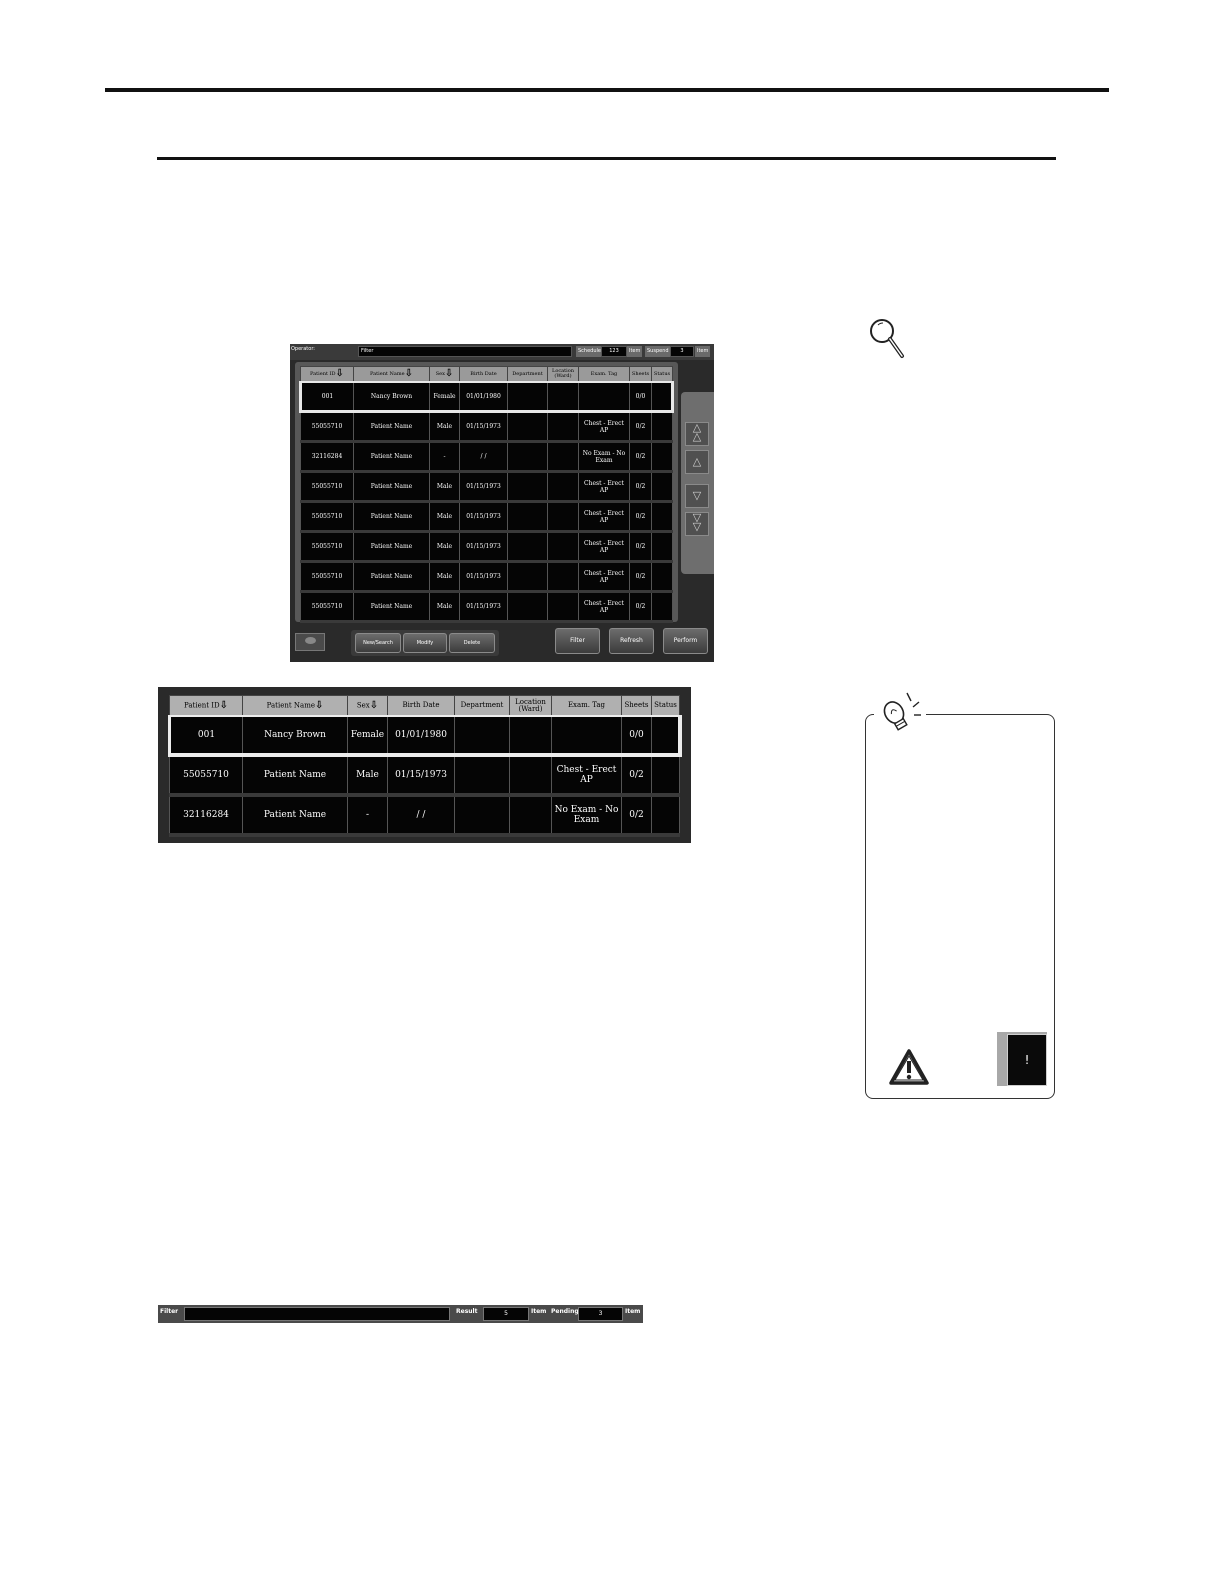 This screenshot has height=1582, width=1224. I want to click on down-arrow-icon: ▽, so click(697, 496).